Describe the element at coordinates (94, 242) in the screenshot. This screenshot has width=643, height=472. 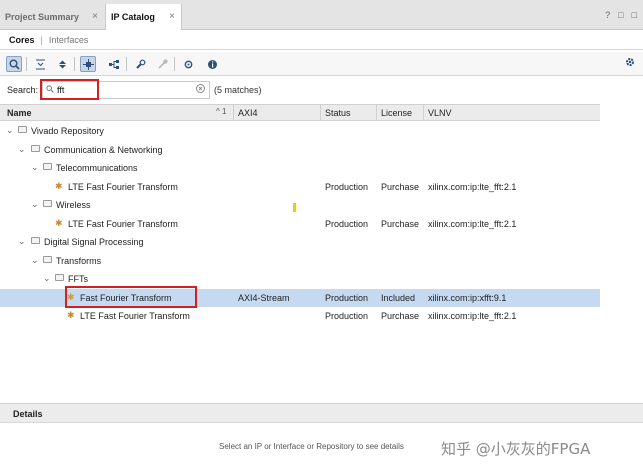
I see `tree-label: Digital Signal Processing` at that location.